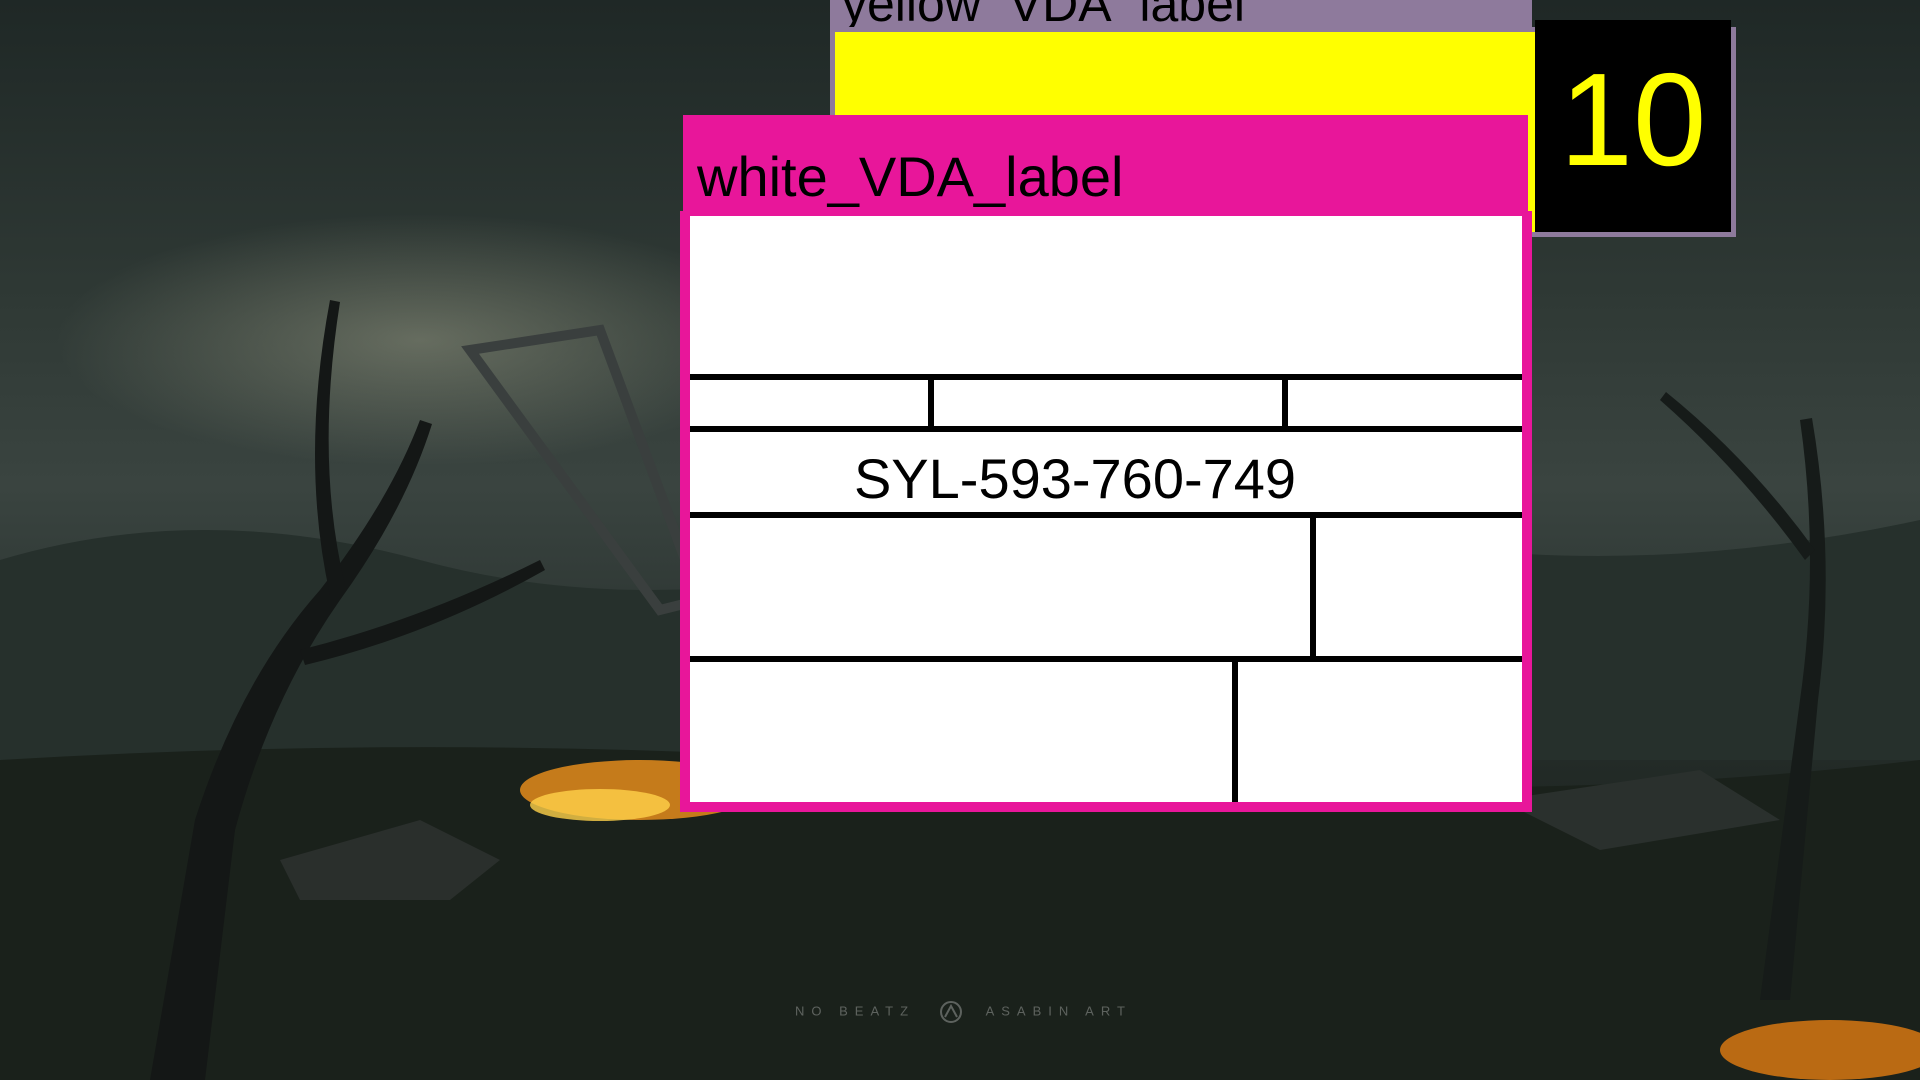  What do you see at coordinates (584, 470) in the screenshot?
I see `wrecked-tower` at bounding box center [584, 470].